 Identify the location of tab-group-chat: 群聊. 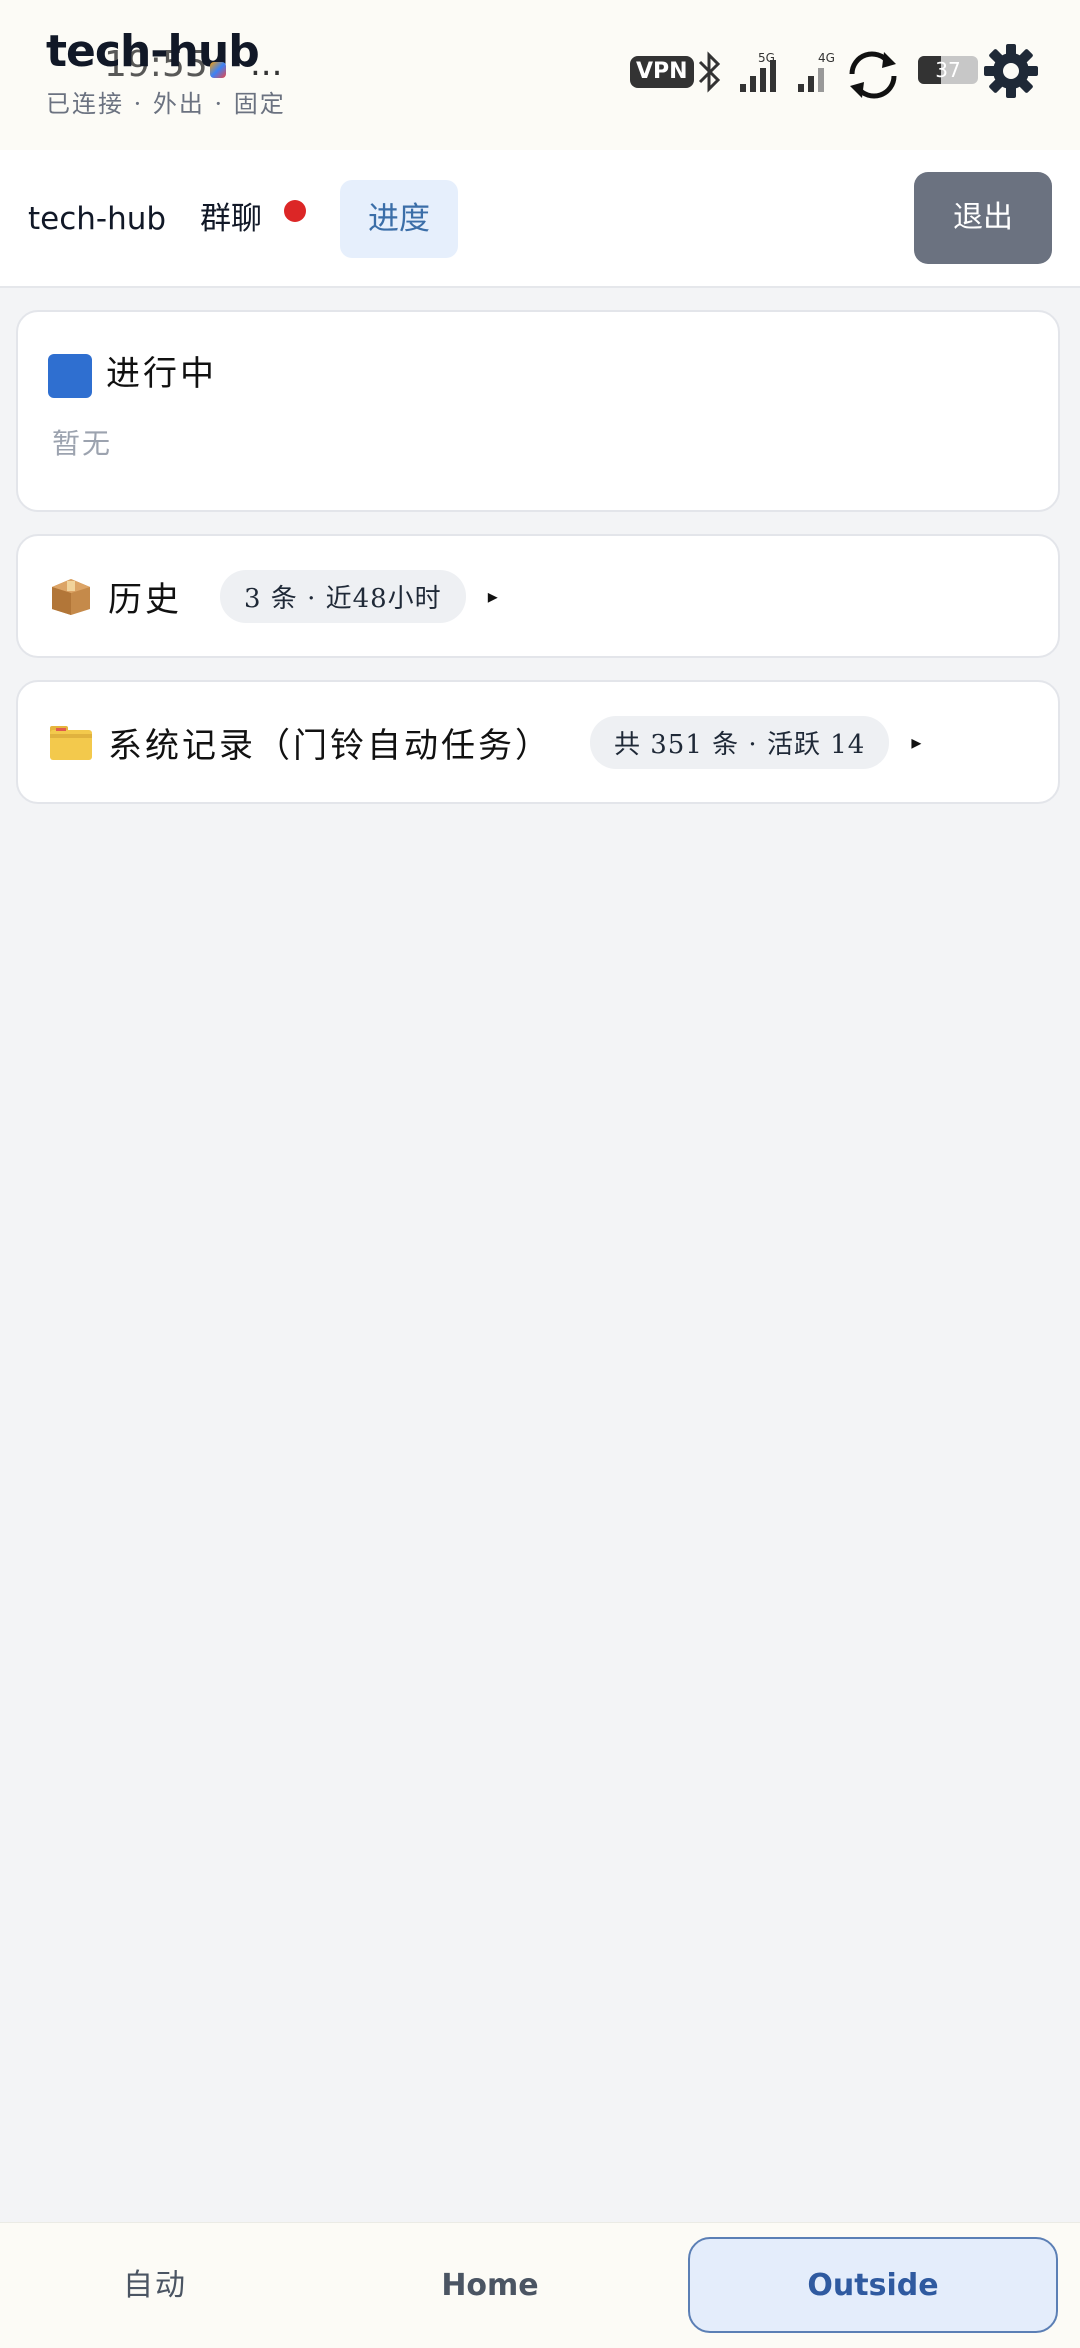
(231, 219).